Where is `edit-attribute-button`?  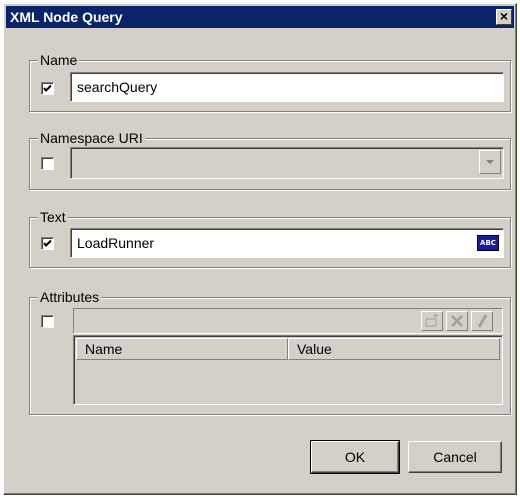
edit-attribute-button is located at coordinates (482, 321).